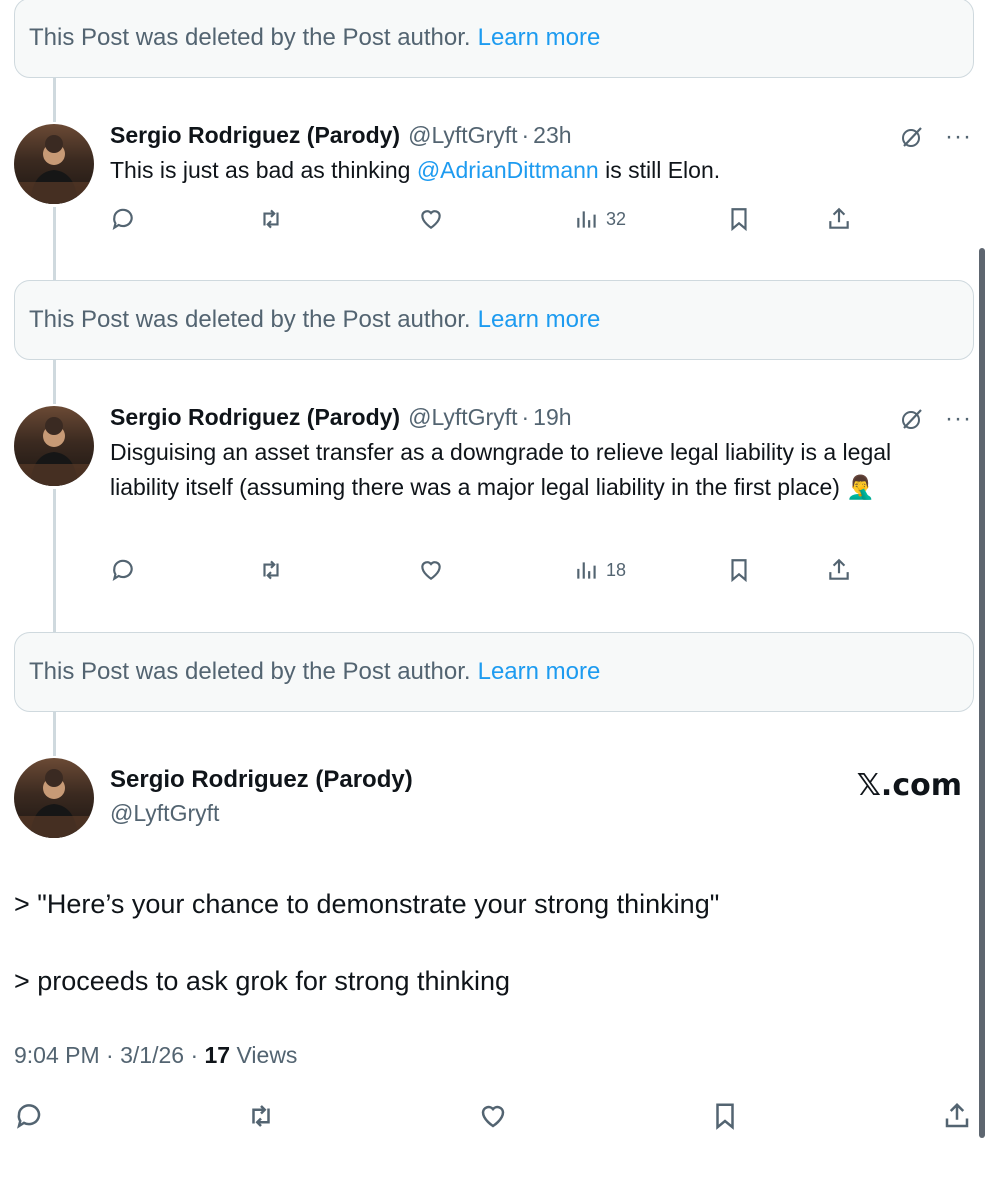 The width and height of the screenshot is (988, 1200). I want to click on views-label: Views, so click(267, 1055).